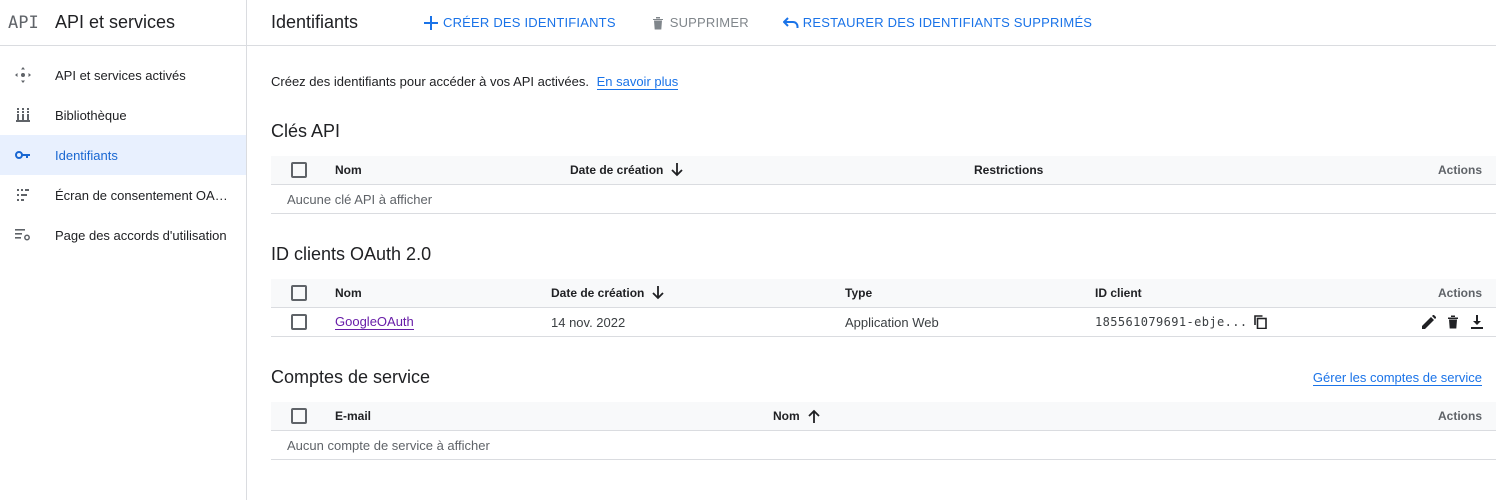 The height and width of the screenshot is (500, 1496). Describe the element at coordinates (360, 199) in the screenshot. I see `empty-message: Aucune clé API à afficher` at that location.